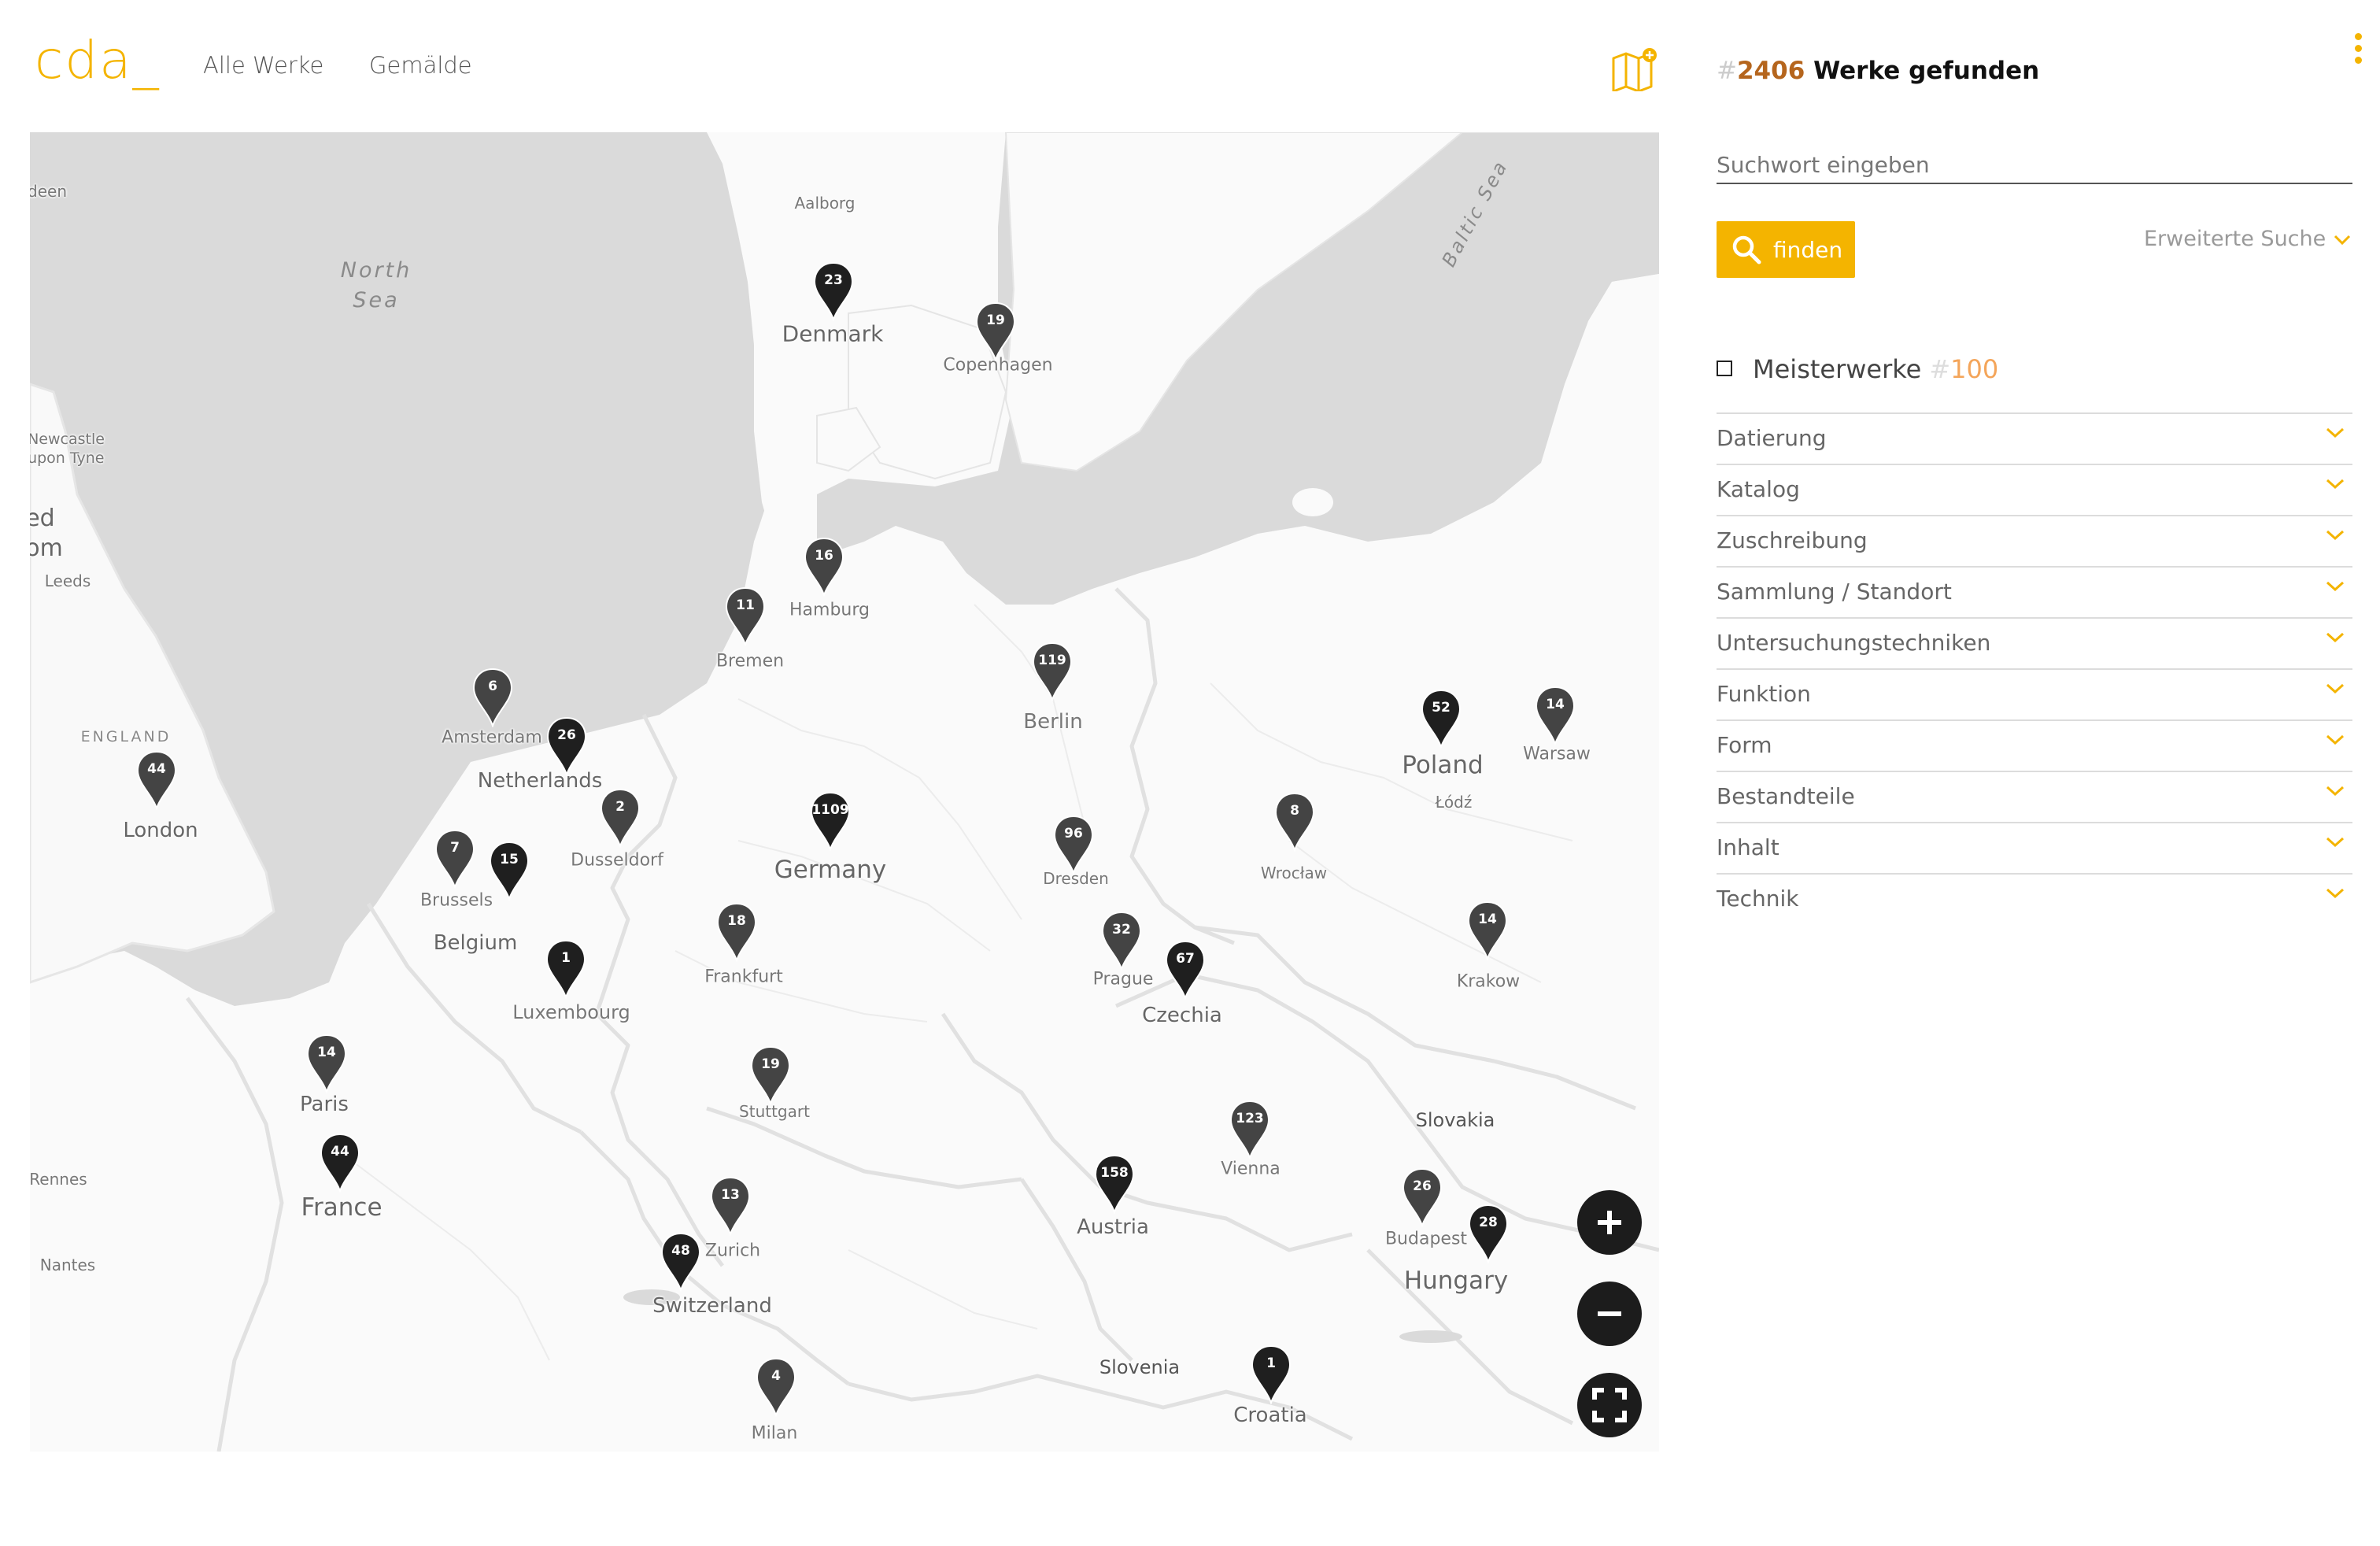 The height and width of the screenshot is (1546, 2380). I want to click on search-icon, so click(1746, 250).